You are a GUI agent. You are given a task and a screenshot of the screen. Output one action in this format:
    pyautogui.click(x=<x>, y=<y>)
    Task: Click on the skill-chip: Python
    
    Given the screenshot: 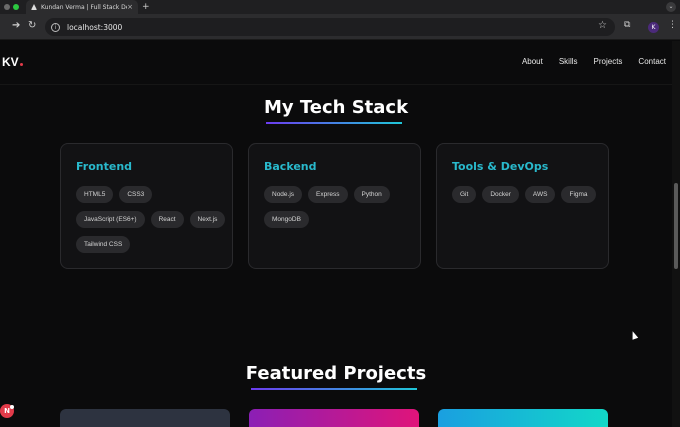 What is the action you would take?
    pyautogui.click(x=371, y=194)
    